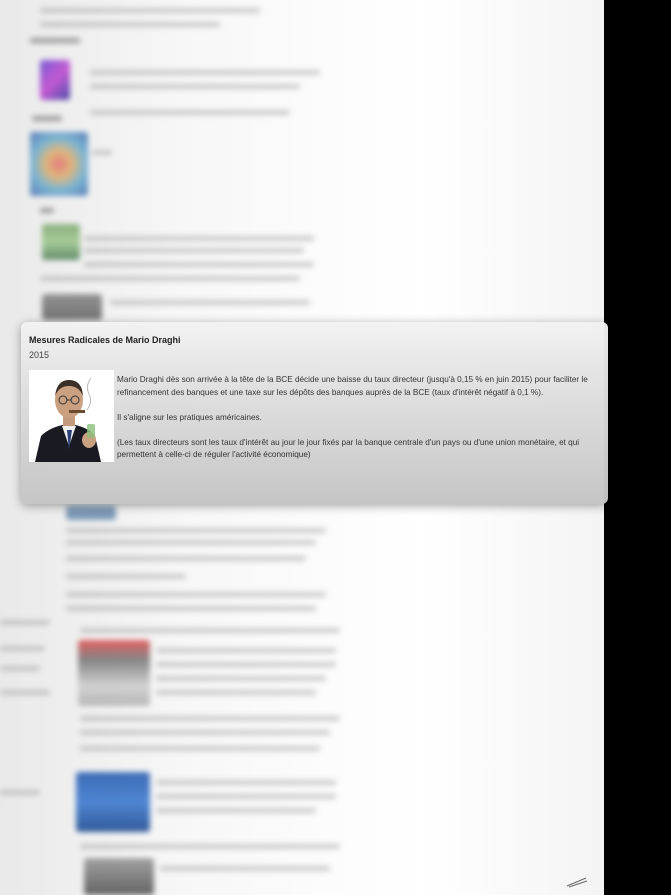 This screenshot has width=671, height=895. Describe the element at coordinates (39, 355) in the screenshot. I see `popup-year: 2015` at that location.